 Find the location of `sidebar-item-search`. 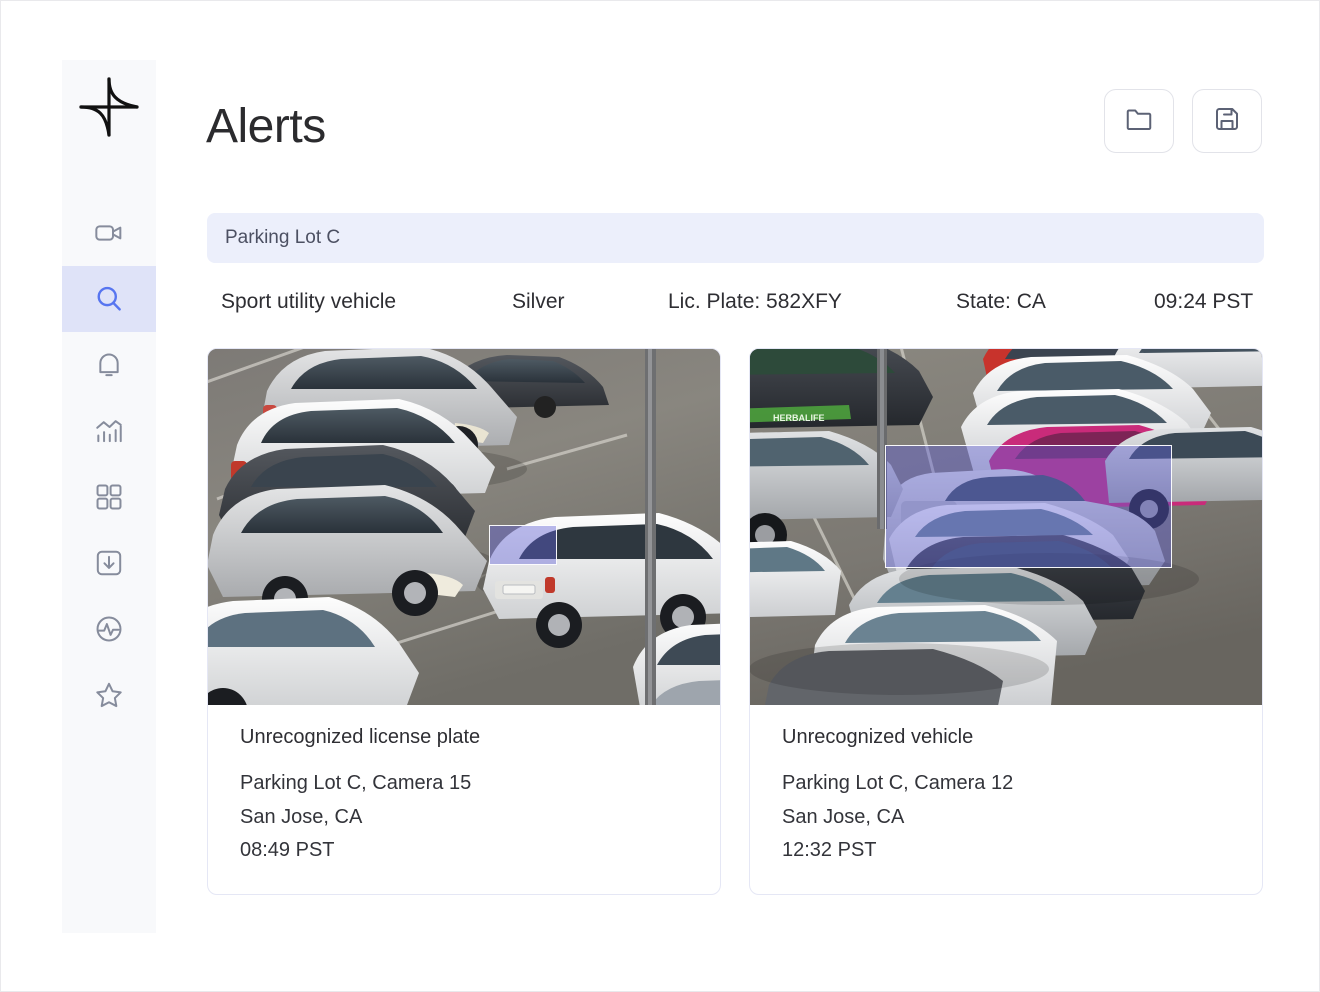

sidebar-item-search is located at coordinates (109, 299).